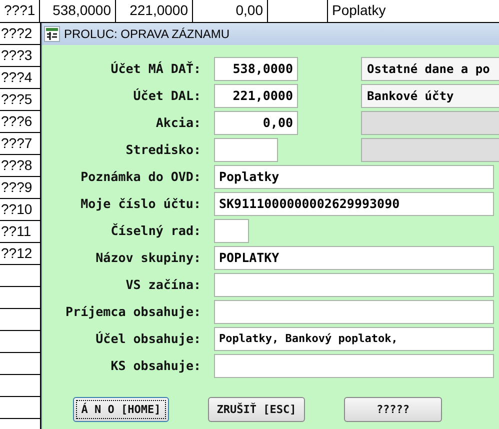 This screenshot has height=429, width=499. What do you see at coordinates (230, 11) in the screenshot?
I see `table-cell: 0,00` at bounding box center [230, 11].